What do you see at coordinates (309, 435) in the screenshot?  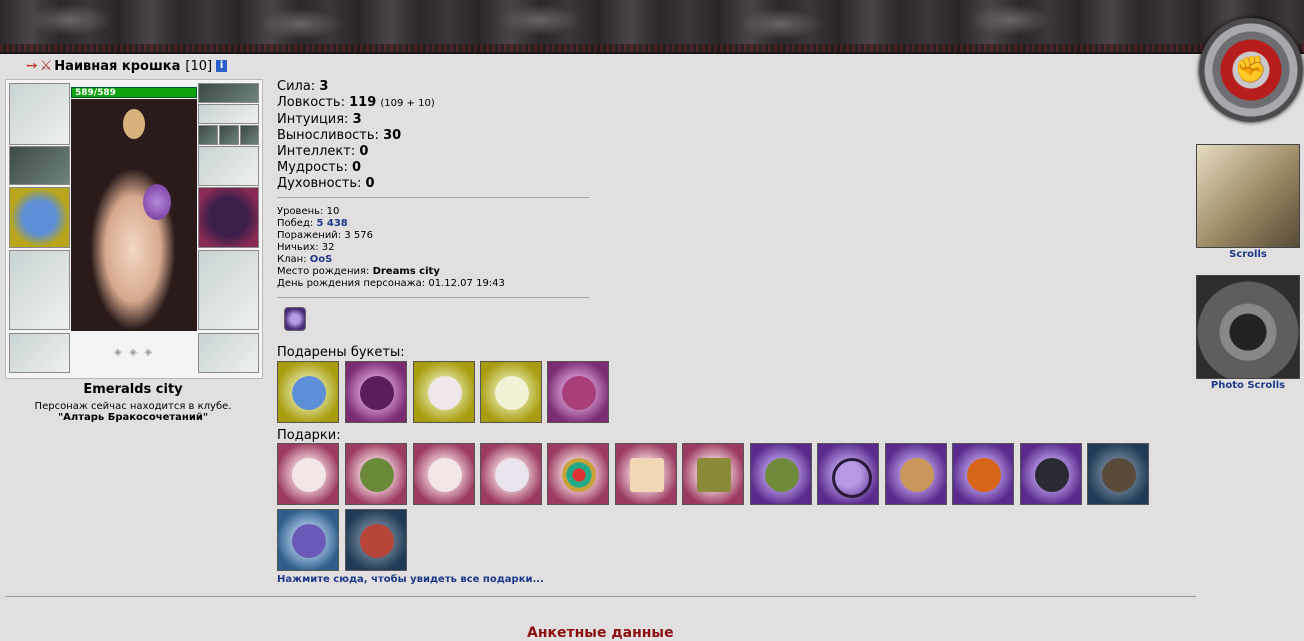 I see `gifts-label: Подарки:` at bounding box center [309, 435].